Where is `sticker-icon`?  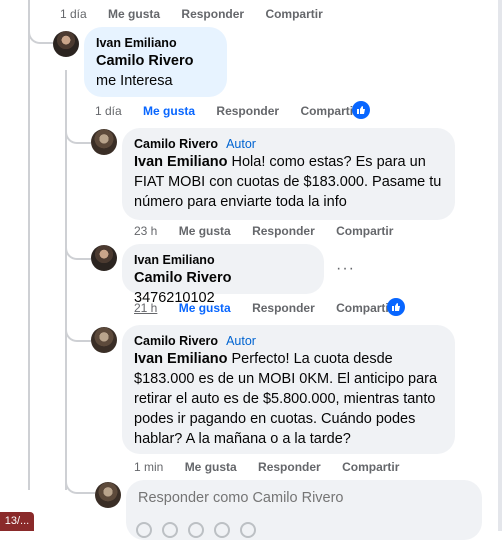 sticker-icon is located at coordinates (222, 530).